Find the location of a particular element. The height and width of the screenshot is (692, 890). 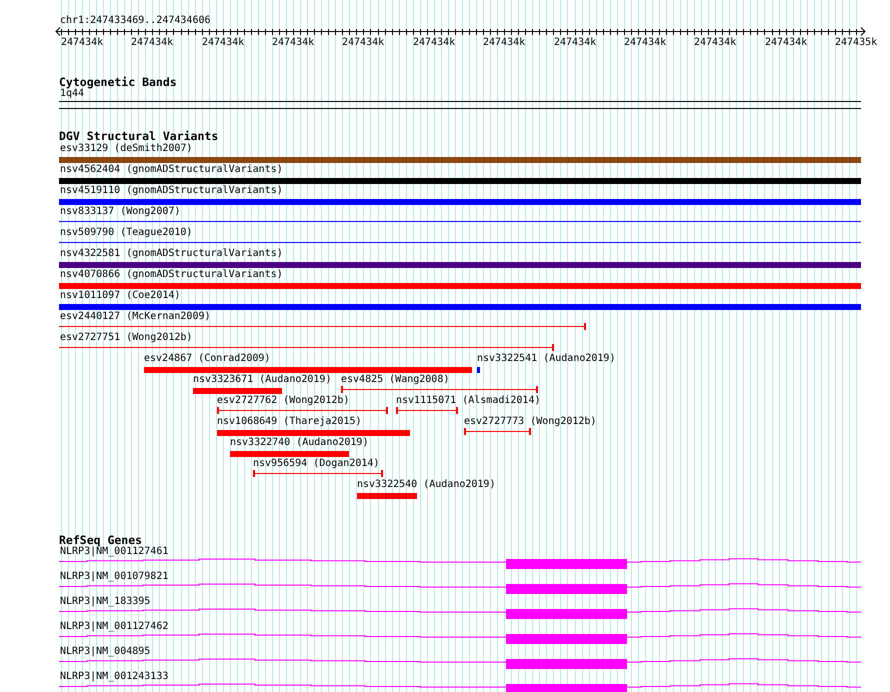

variant-label: nsv3322541 (Audano2019) is located at coordinates (546, 359).